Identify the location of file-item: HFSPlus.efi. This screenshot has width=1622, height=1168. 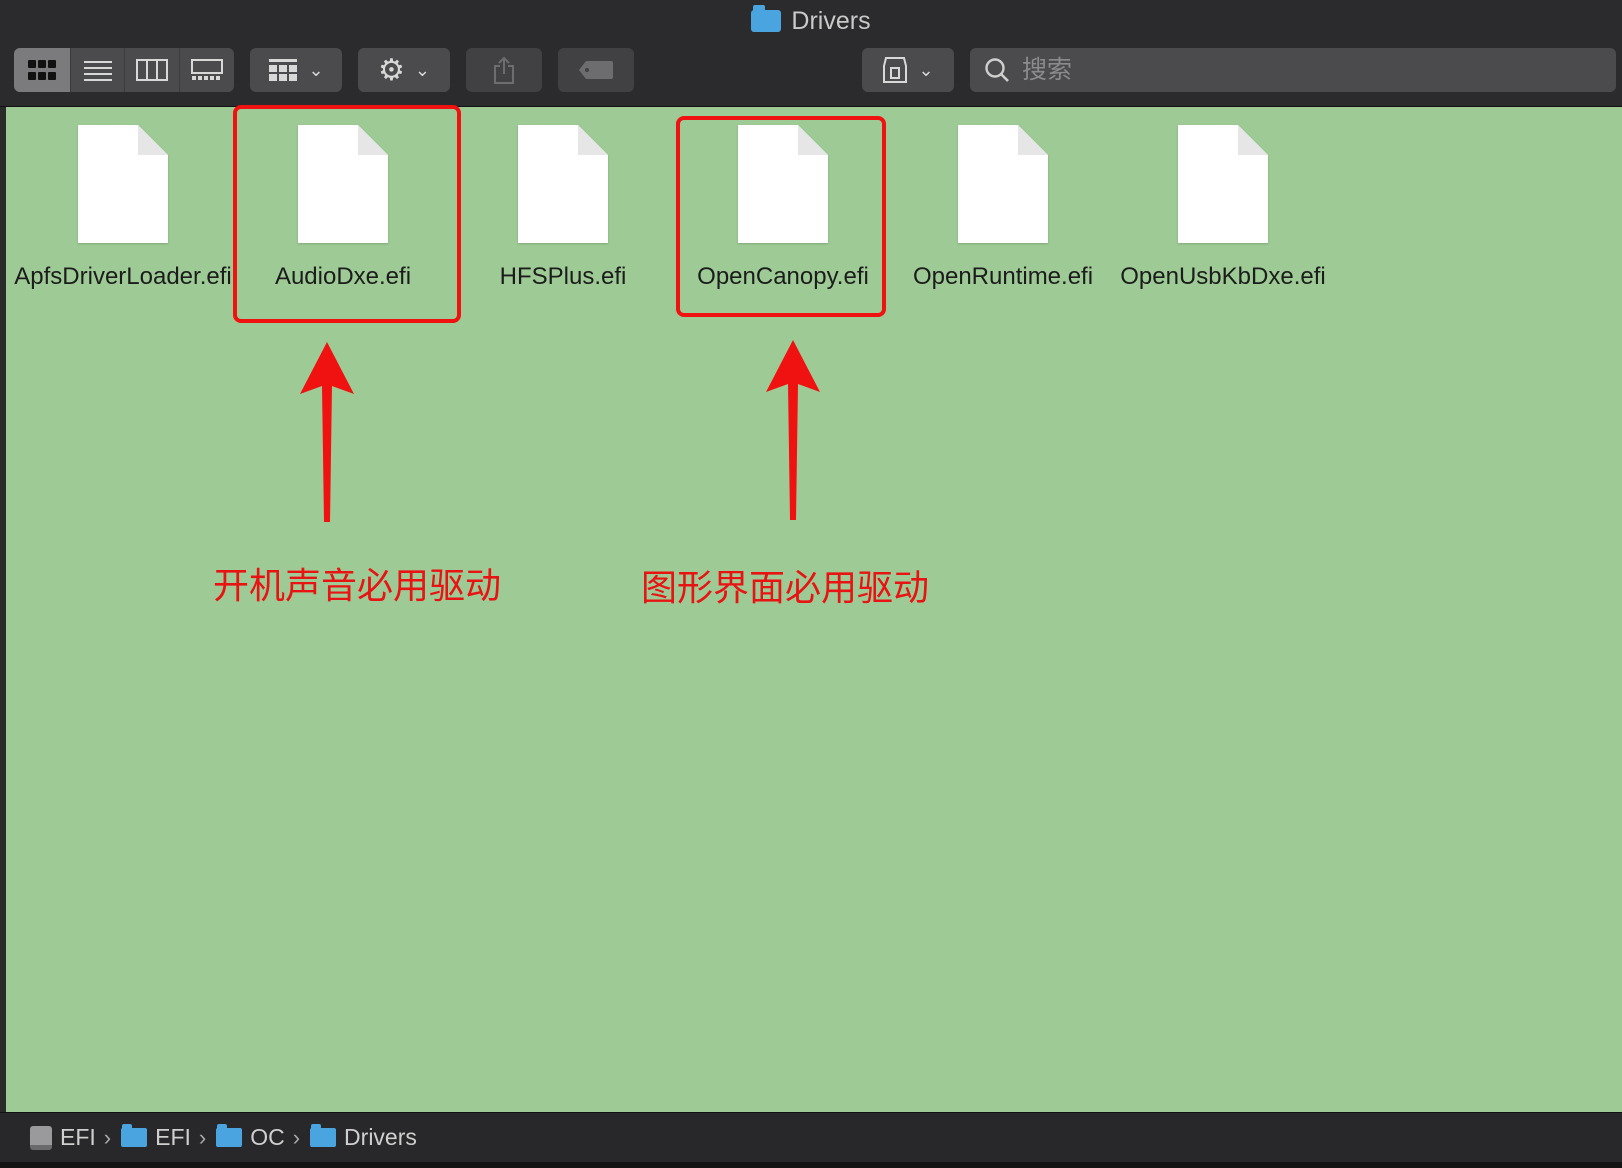
(563, 200).